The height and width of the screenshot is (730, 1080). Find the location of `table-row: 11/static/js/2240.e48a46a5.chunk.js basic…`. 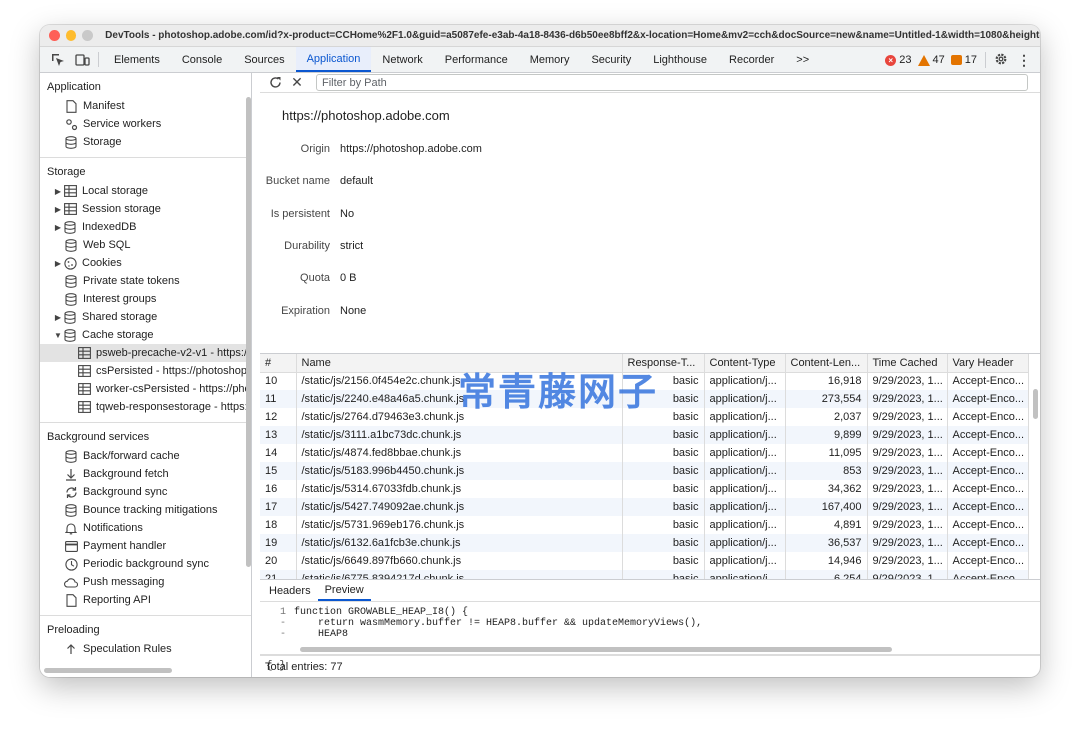

table-row: 11/static/js/2240.e48a46a5.chunk.js basic… is located at coordinates (644, 399).